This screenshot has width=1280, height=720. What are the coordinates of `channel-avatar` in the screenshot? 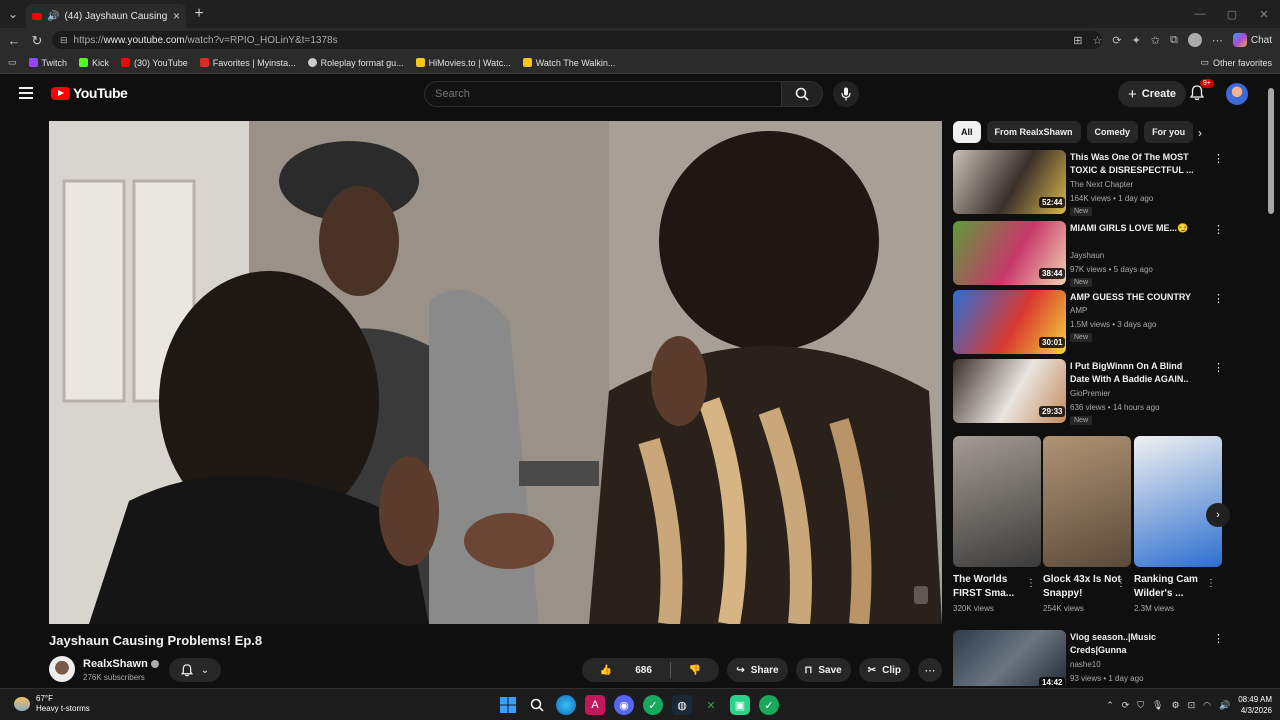 It's located at (62, 669).